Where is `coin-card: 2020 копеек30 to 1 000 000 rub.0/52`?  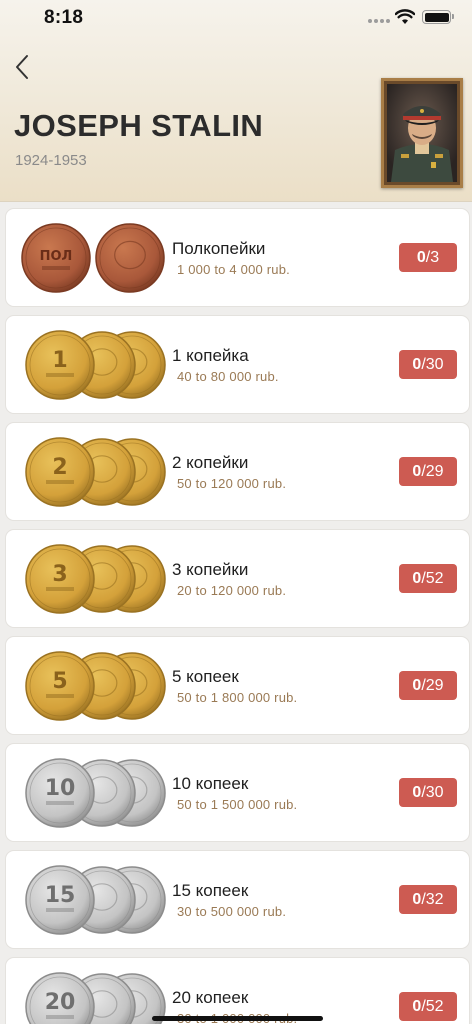 coin-card: 2020 копеек30 to 1 000 000 rub.0/52 is located at coordinates (237, 990).